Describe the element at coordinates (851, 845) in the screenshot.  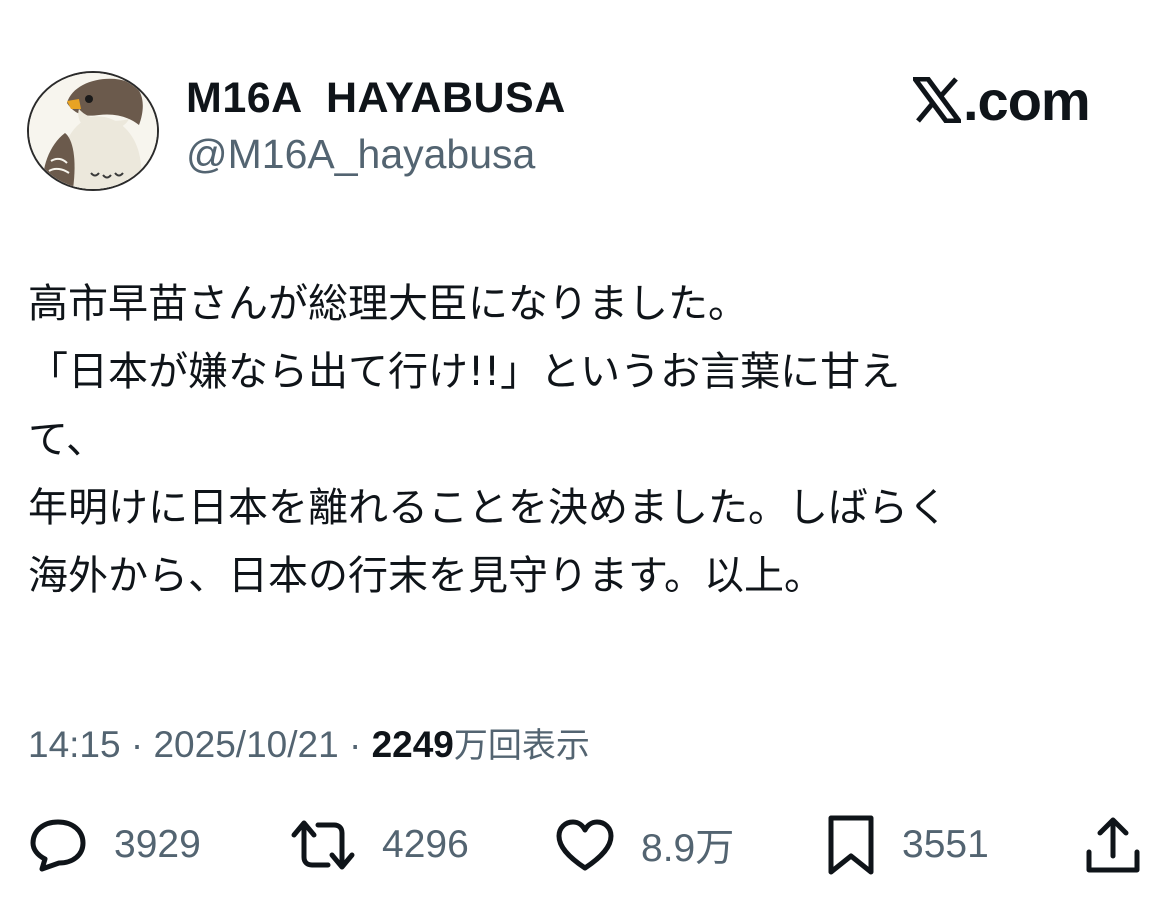
I see `bookmark-icon` at that location.